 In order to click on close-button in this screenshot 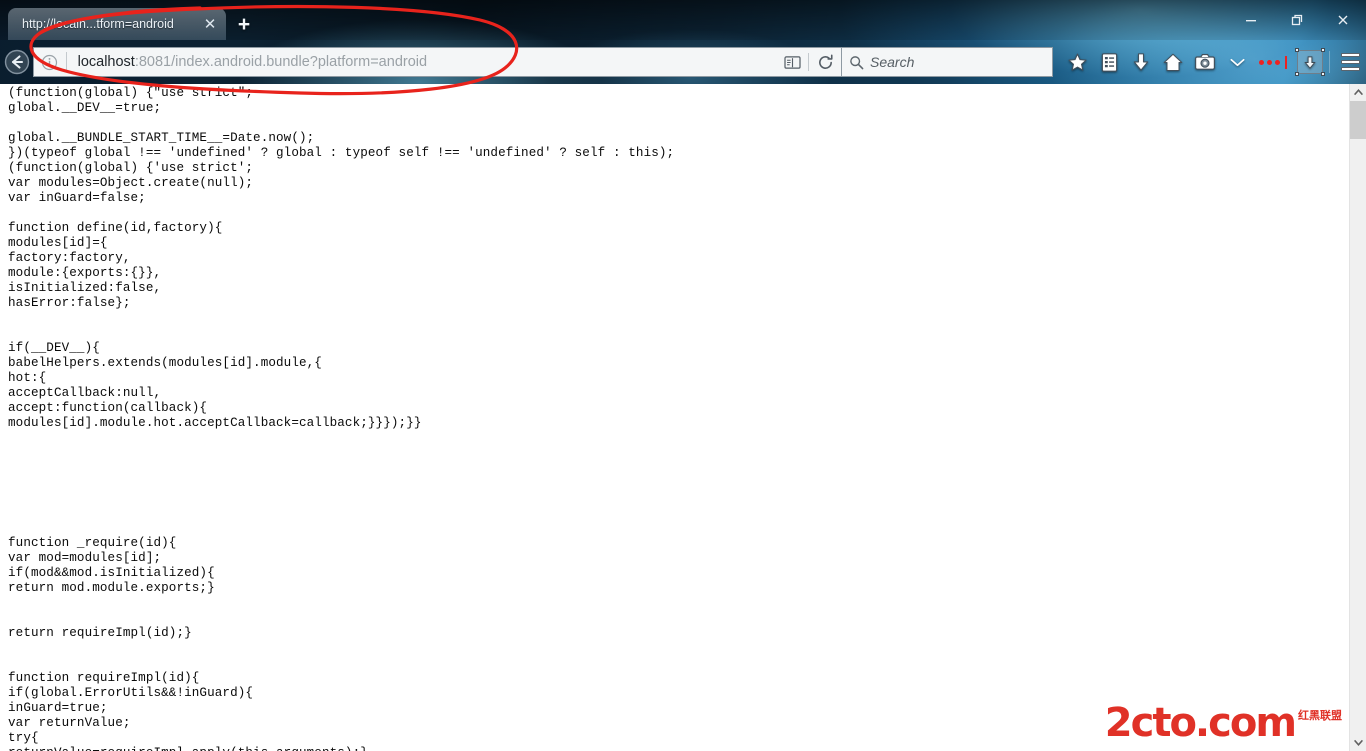, I will do `click(1343, 20)`.